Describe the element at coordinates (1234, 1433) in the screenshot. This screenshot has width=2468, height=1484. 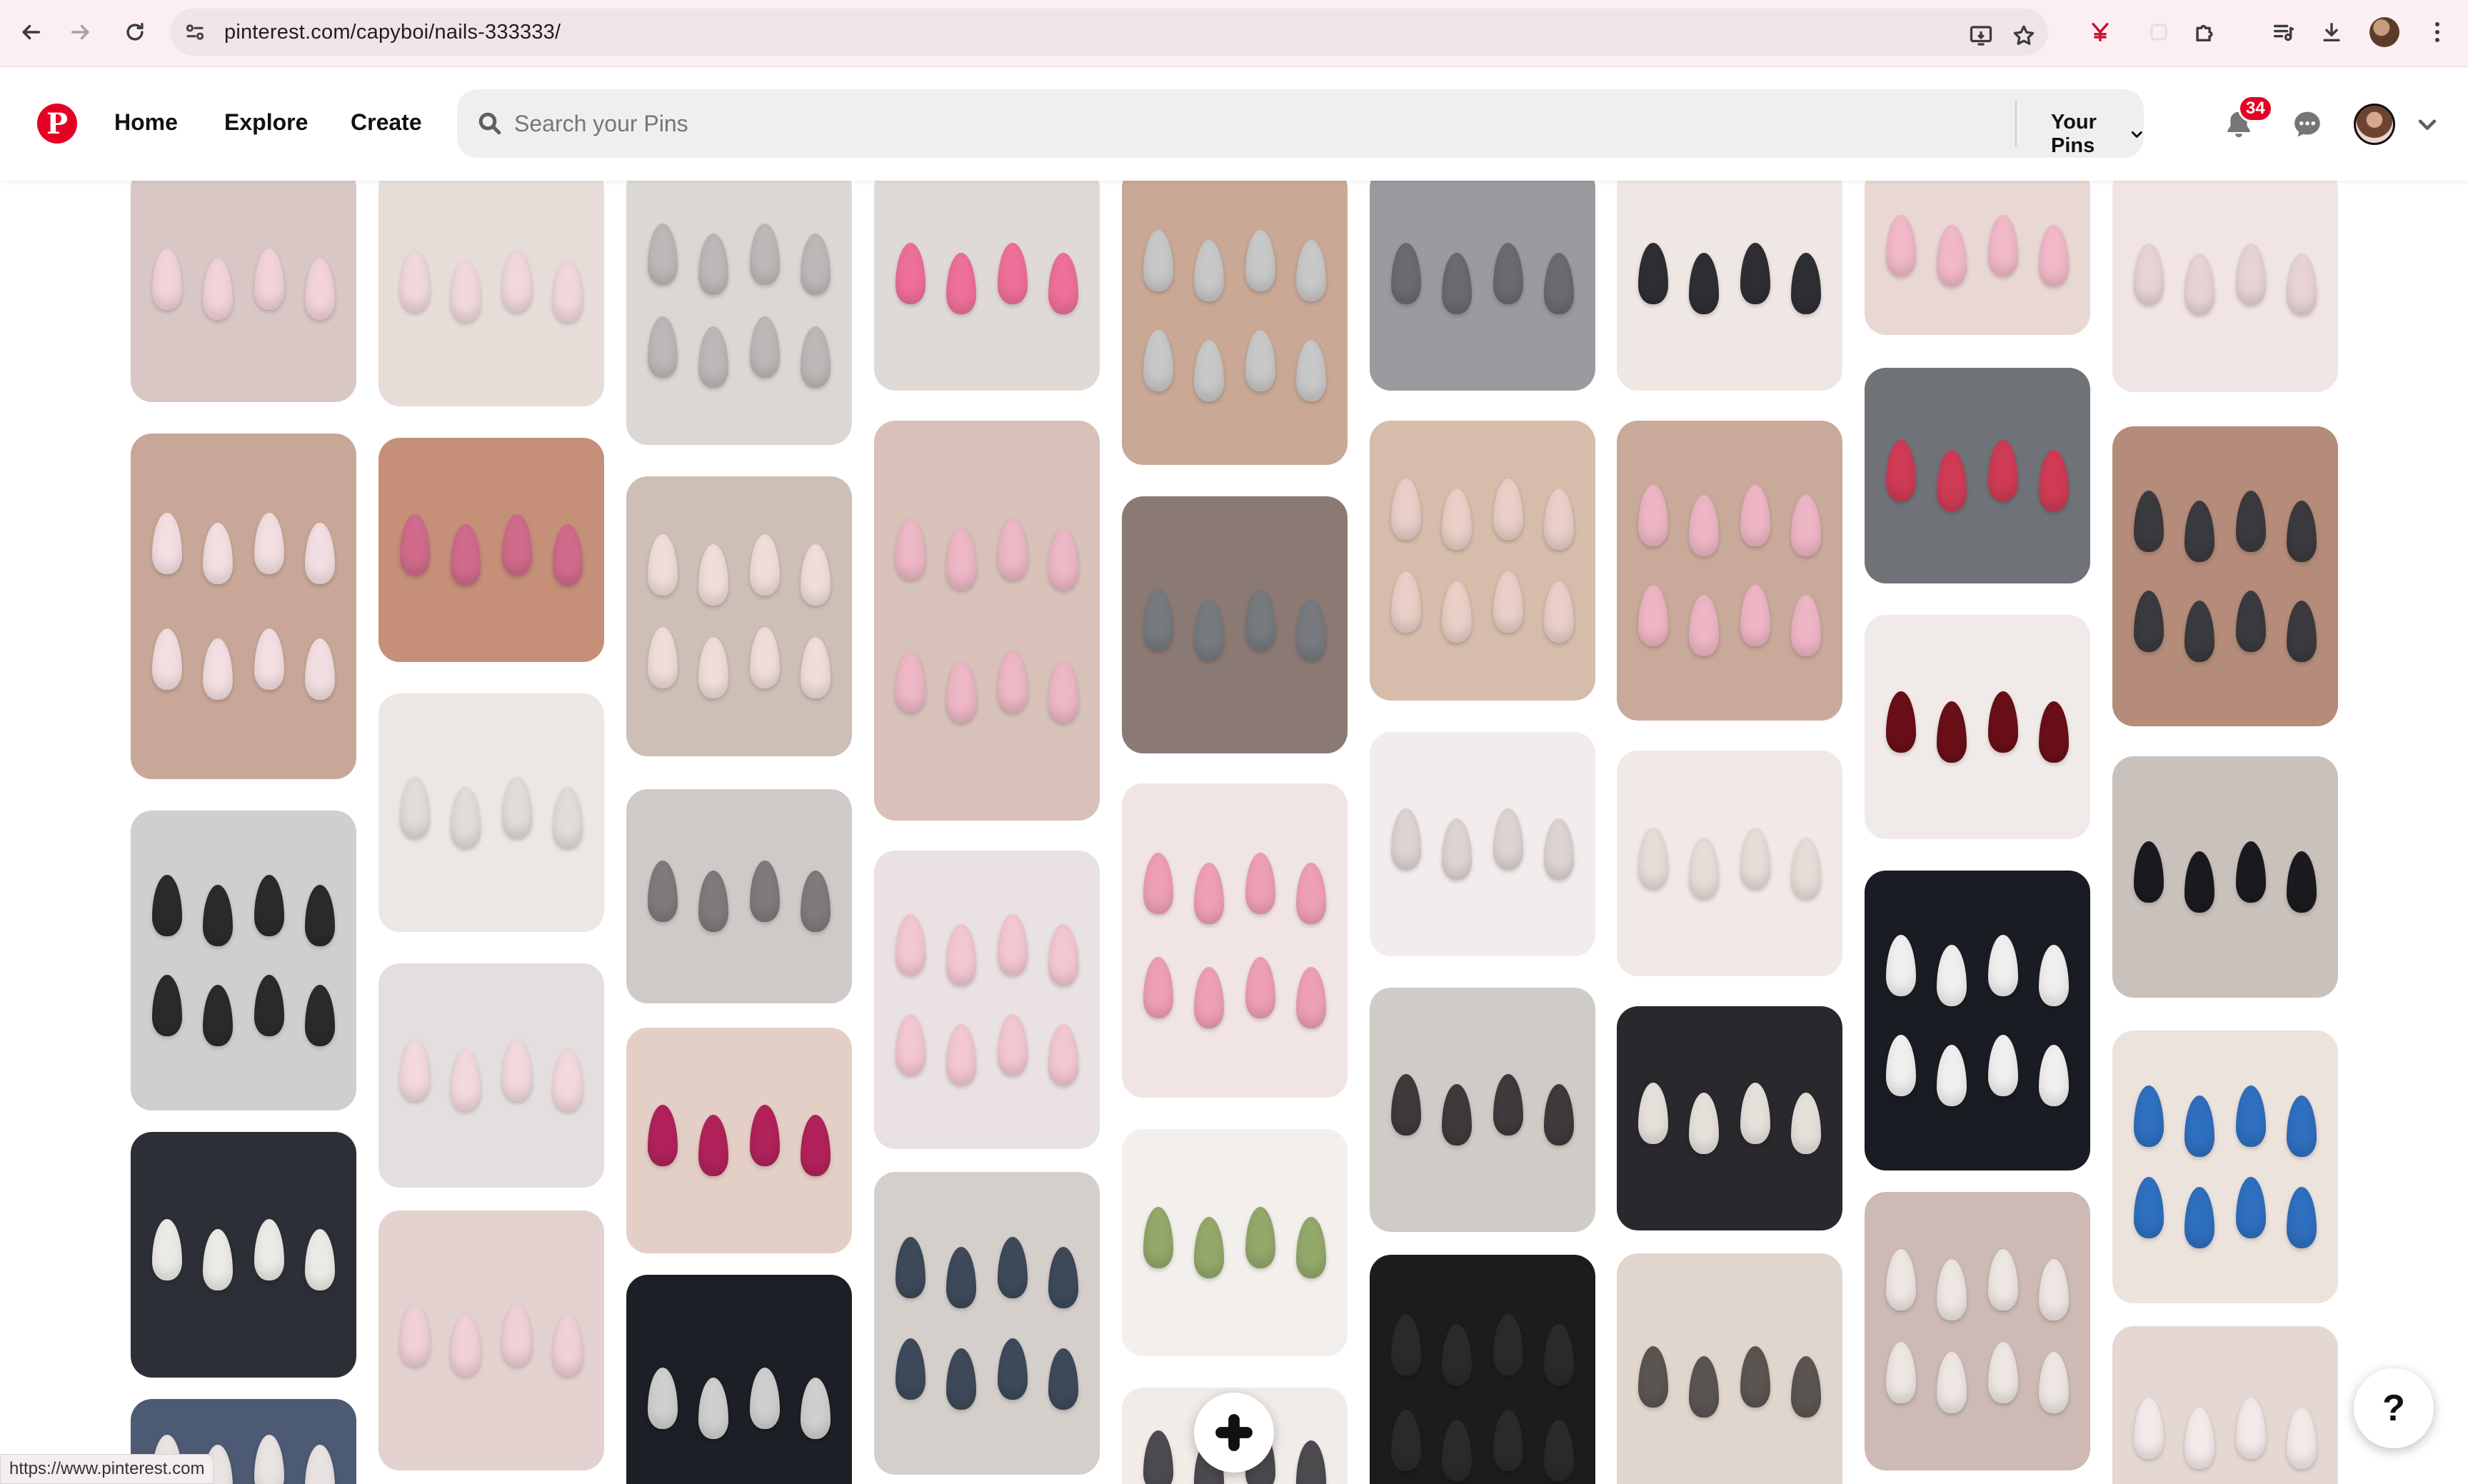
I see `create-pin-button` at that location.